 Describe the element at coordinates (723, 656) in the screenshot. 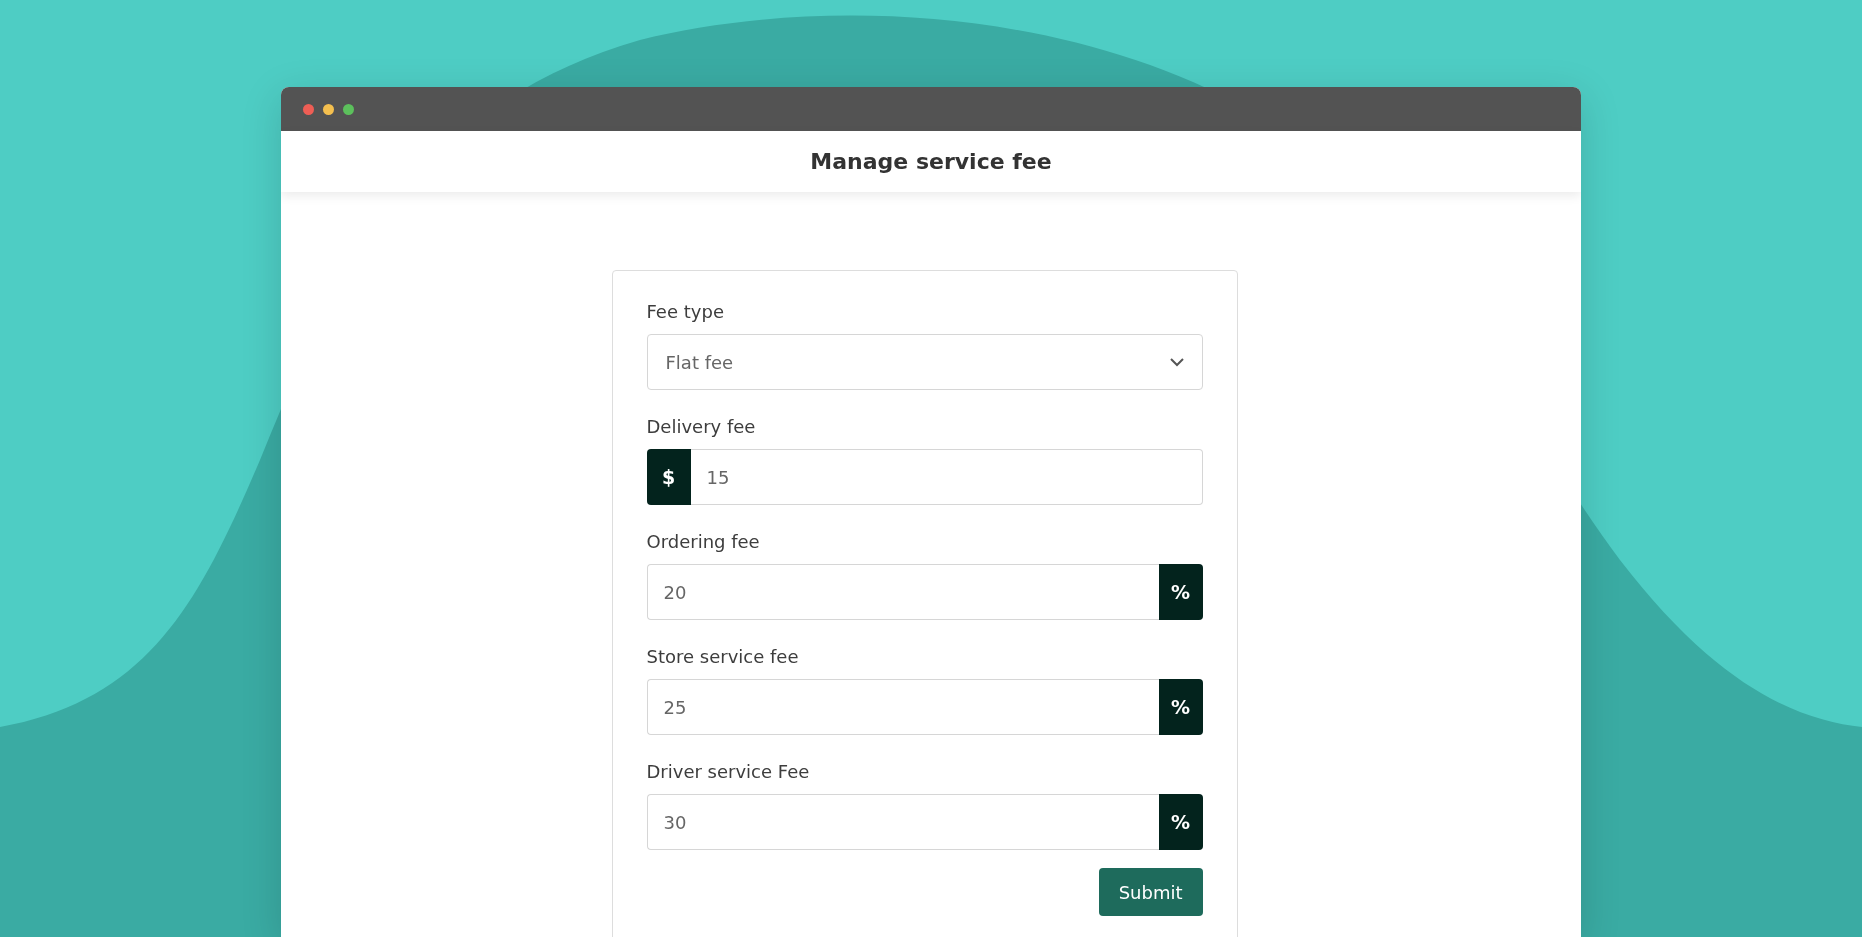

I see `field-label: Store service fee` at that location.